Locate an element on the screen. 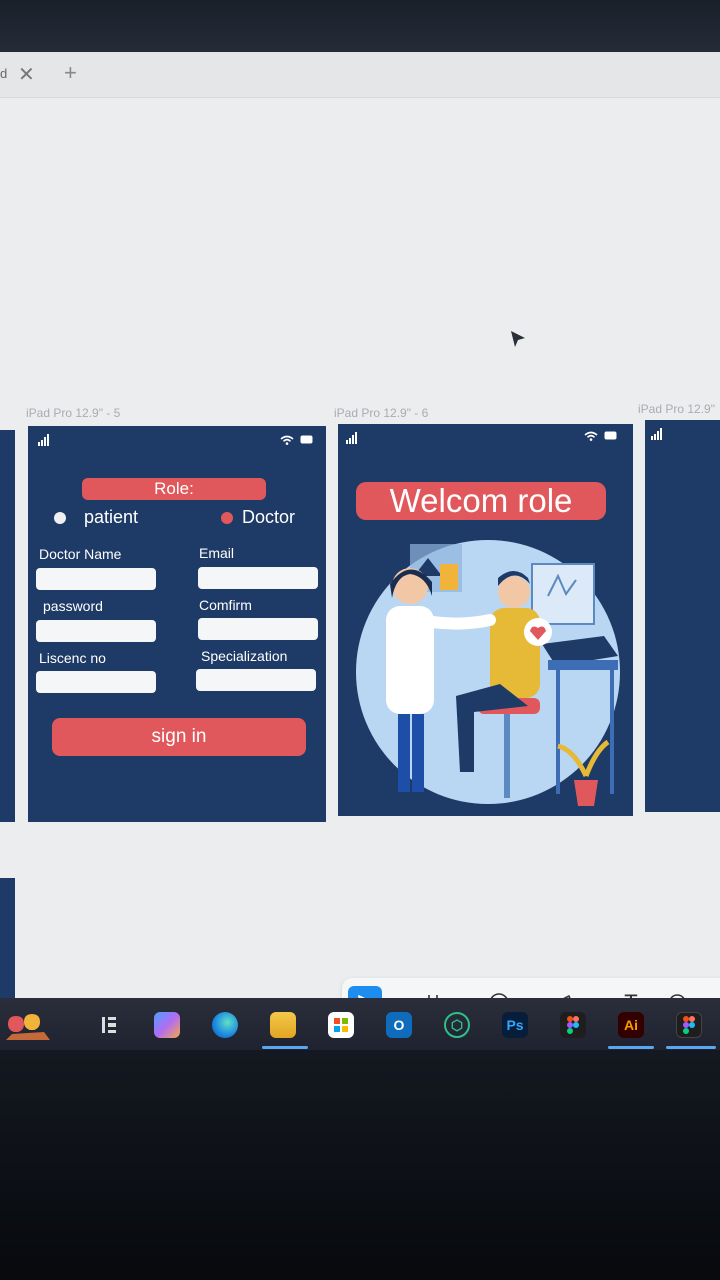 Image resolution: width=720 pixels, height=1280 pixels. copilot-icon is located at coordinates (167, 1025).